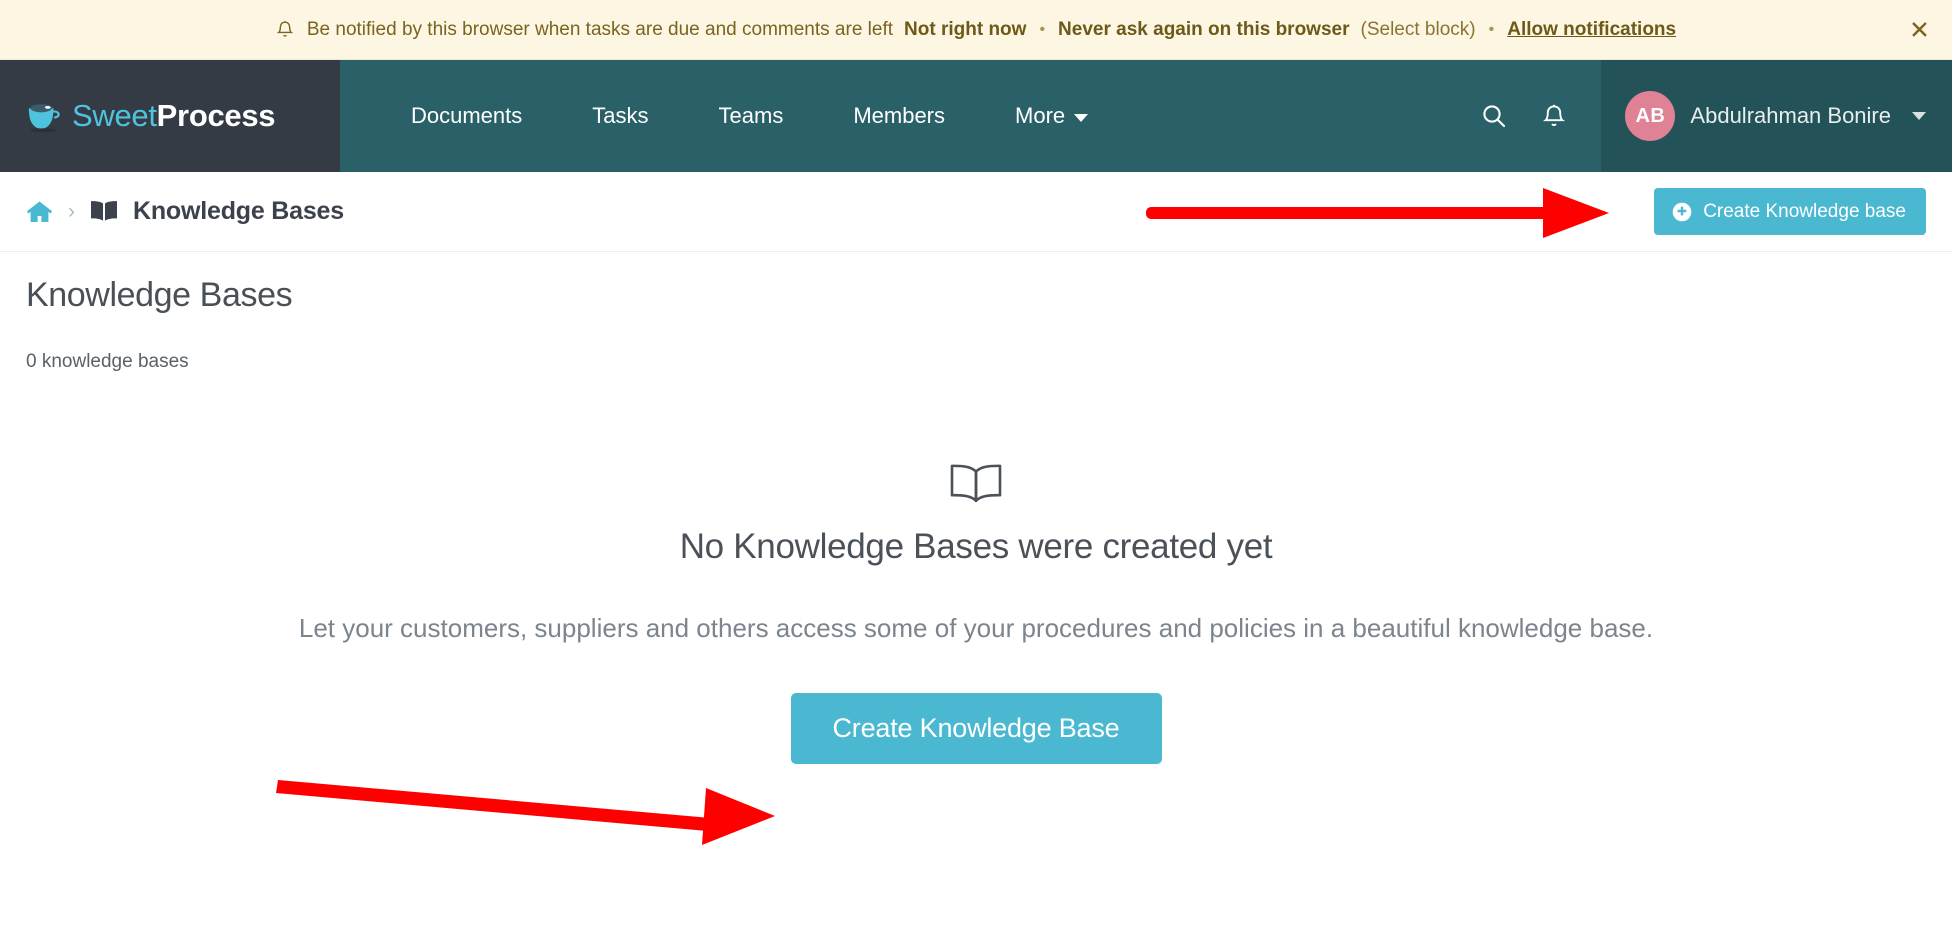 The height and width of the screenshot is (952, 1952). Describe the element at coordinates (976, 546) in the screenshot. I see `empty-state-title: No Knowledge Bases were created yet` at that location.